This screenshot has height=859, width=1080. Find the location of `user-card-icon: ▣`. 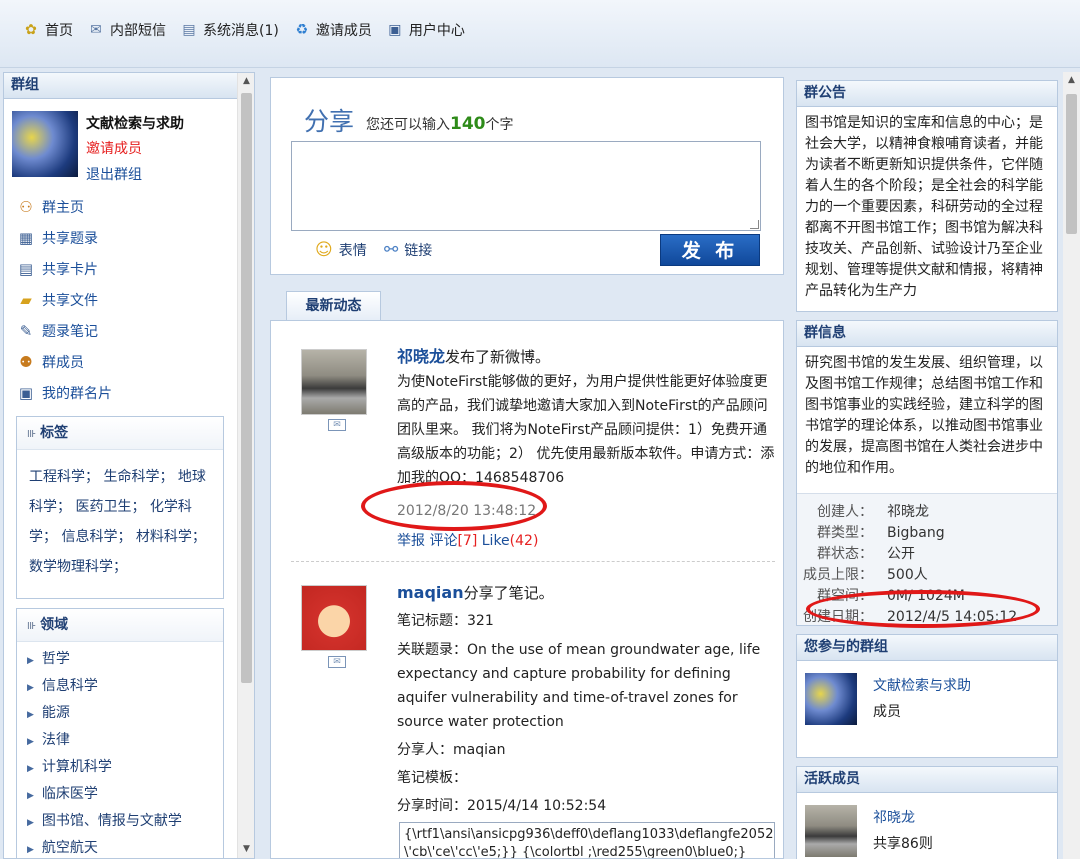

user-card-icon: ▣ is located at coordinates (395, 30).